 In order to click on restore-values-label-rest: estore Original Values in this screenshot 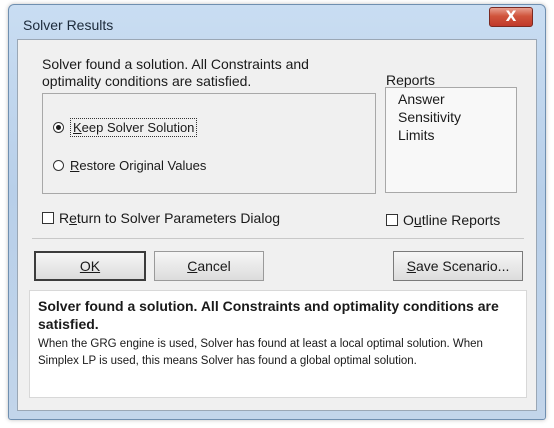, I will do `click(143, 165)`.